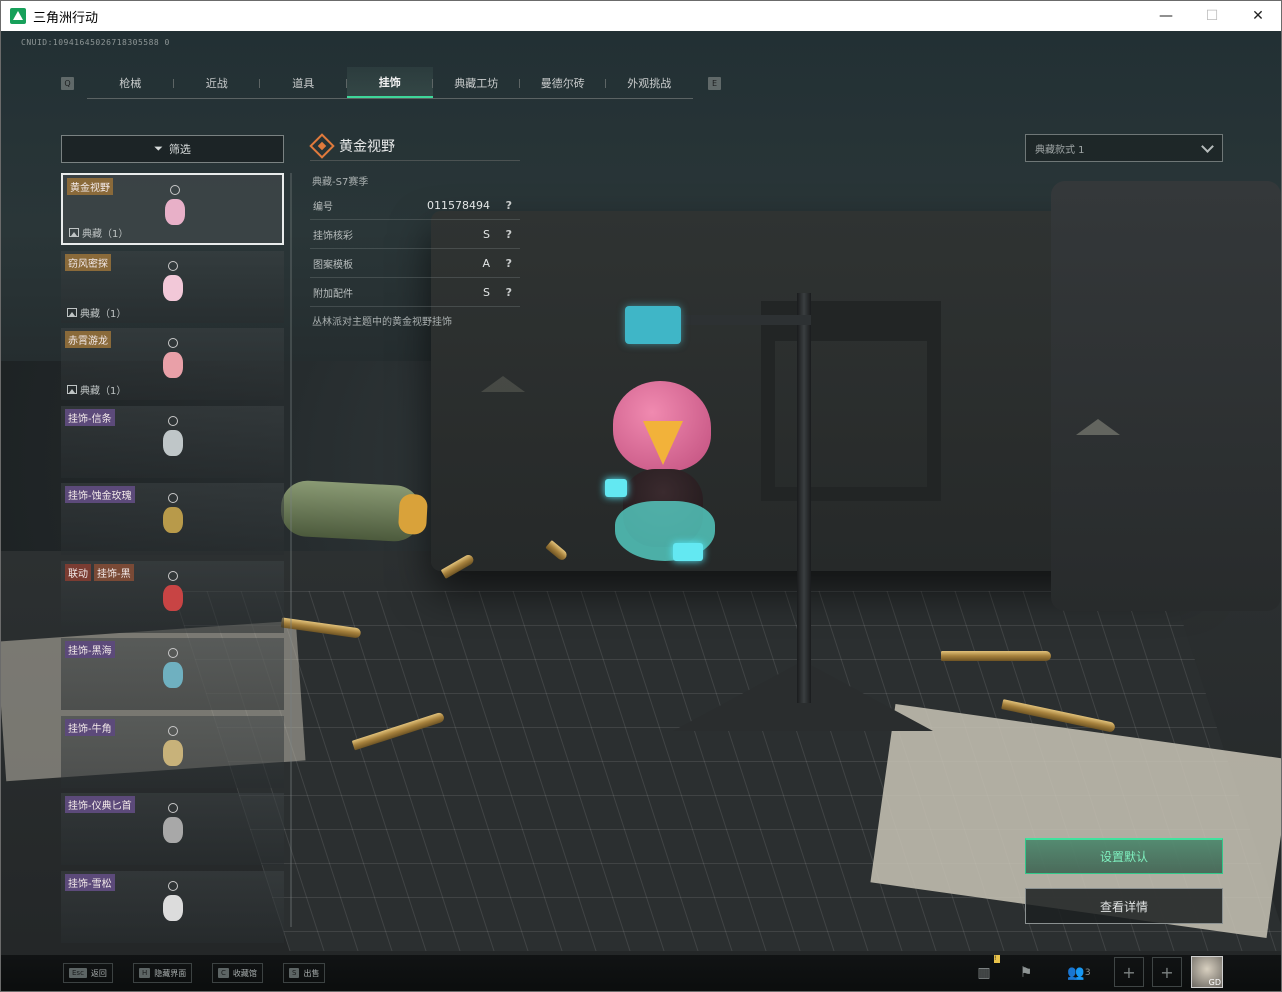 The width and height of the screenshot is (1282, 992). Describe the element at coordinates (641, 16) in the screenshot. I see `title-bar: 三角洲行动 — ☐ ✕` at that location.